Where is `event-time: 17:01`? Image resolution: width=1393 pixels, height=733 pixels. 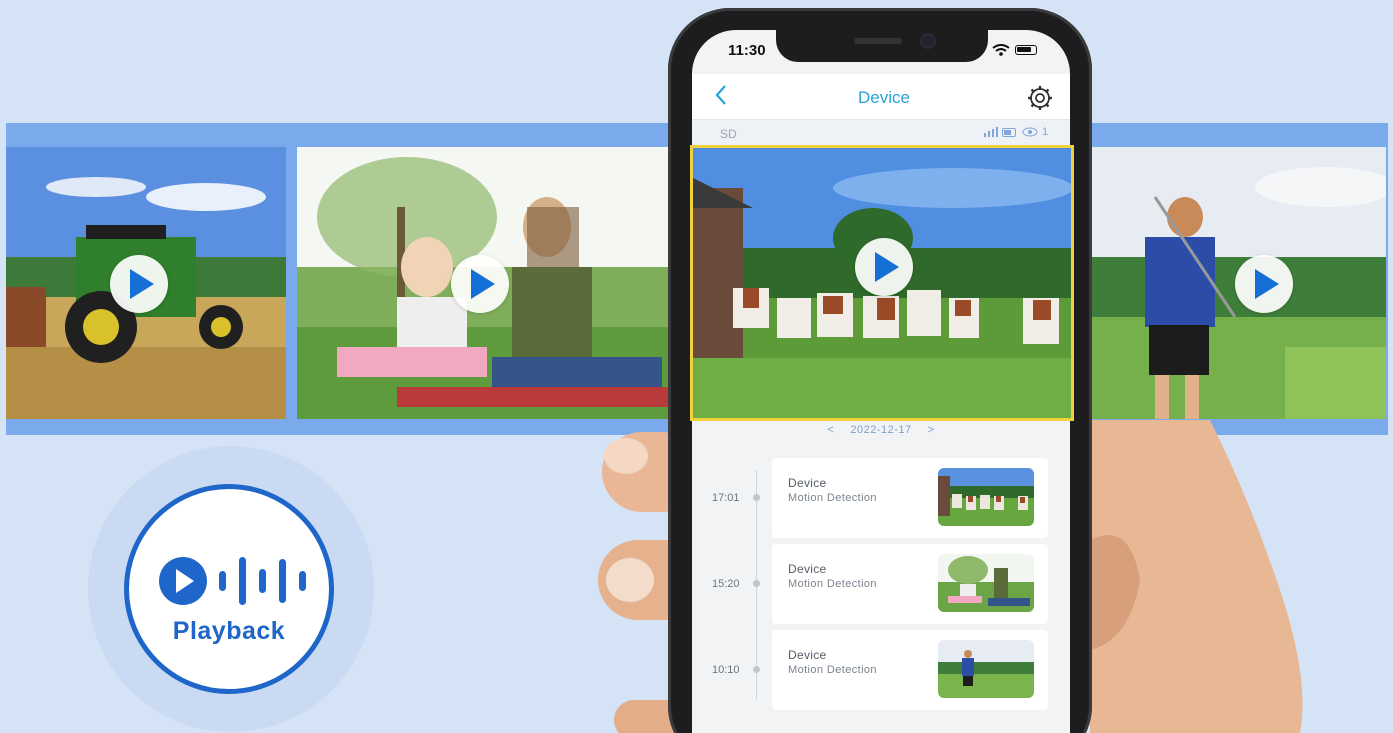
event-time: 17:01 is located at coordinates (726, 498).